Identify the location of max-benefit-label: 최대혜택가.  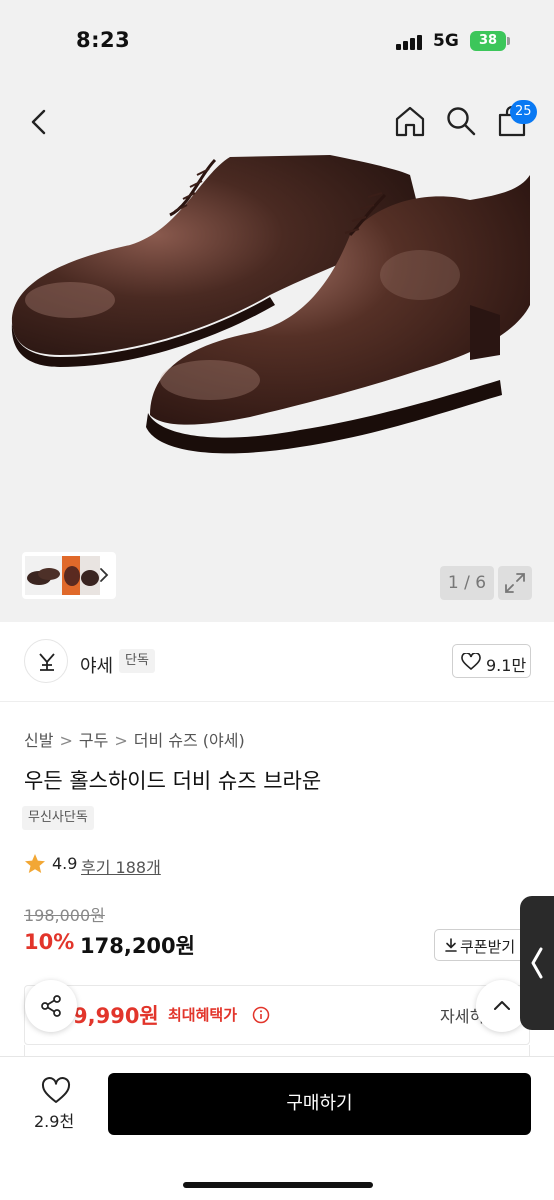
(203, 1015).